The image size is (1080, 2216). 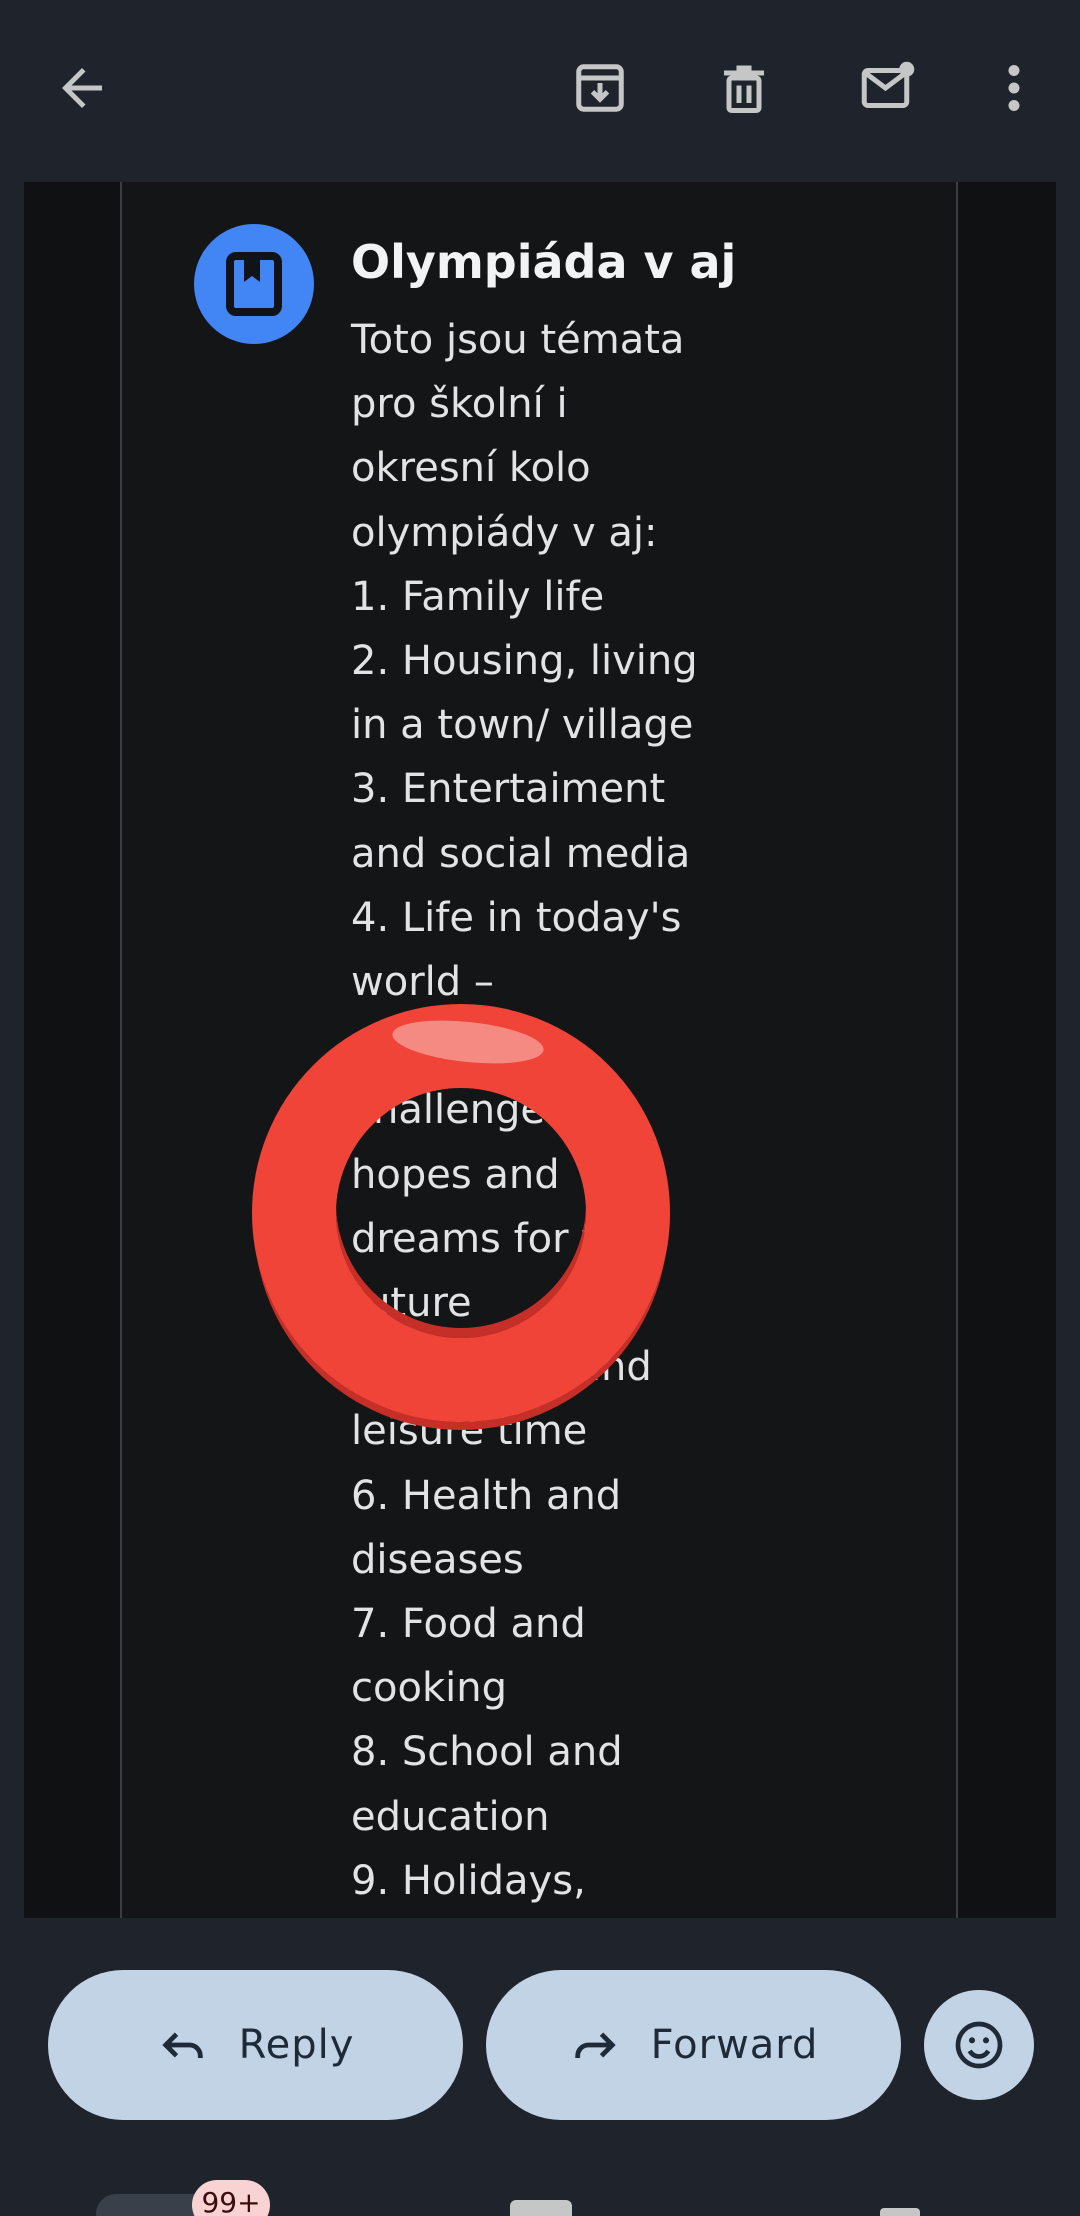 What do you see at coordinates (231, 2198) in the screenshot?
I see `unread-count-badge: 99+` at bounding box center [231, 2198].